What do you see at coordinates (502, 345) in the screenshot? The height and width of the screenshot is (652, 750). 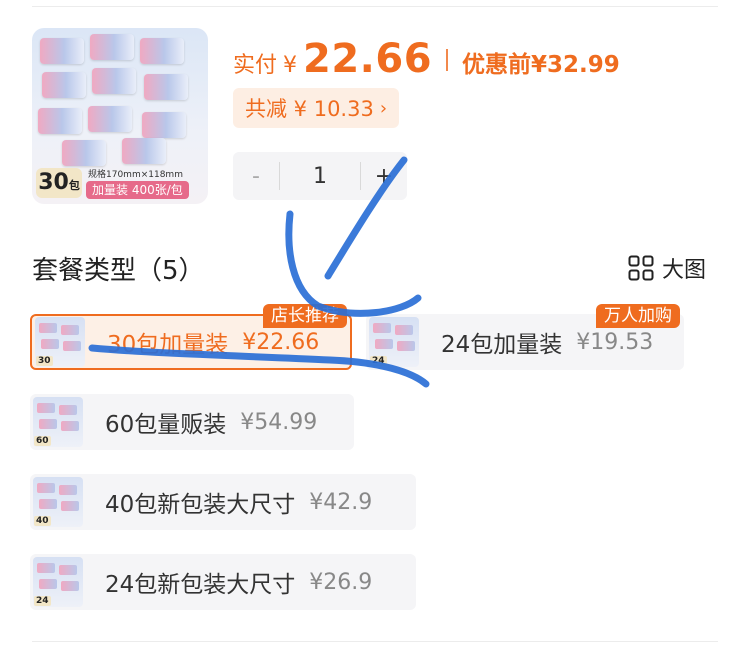 I see `option-name: 24包加量装` at bounding box center [502, 345].